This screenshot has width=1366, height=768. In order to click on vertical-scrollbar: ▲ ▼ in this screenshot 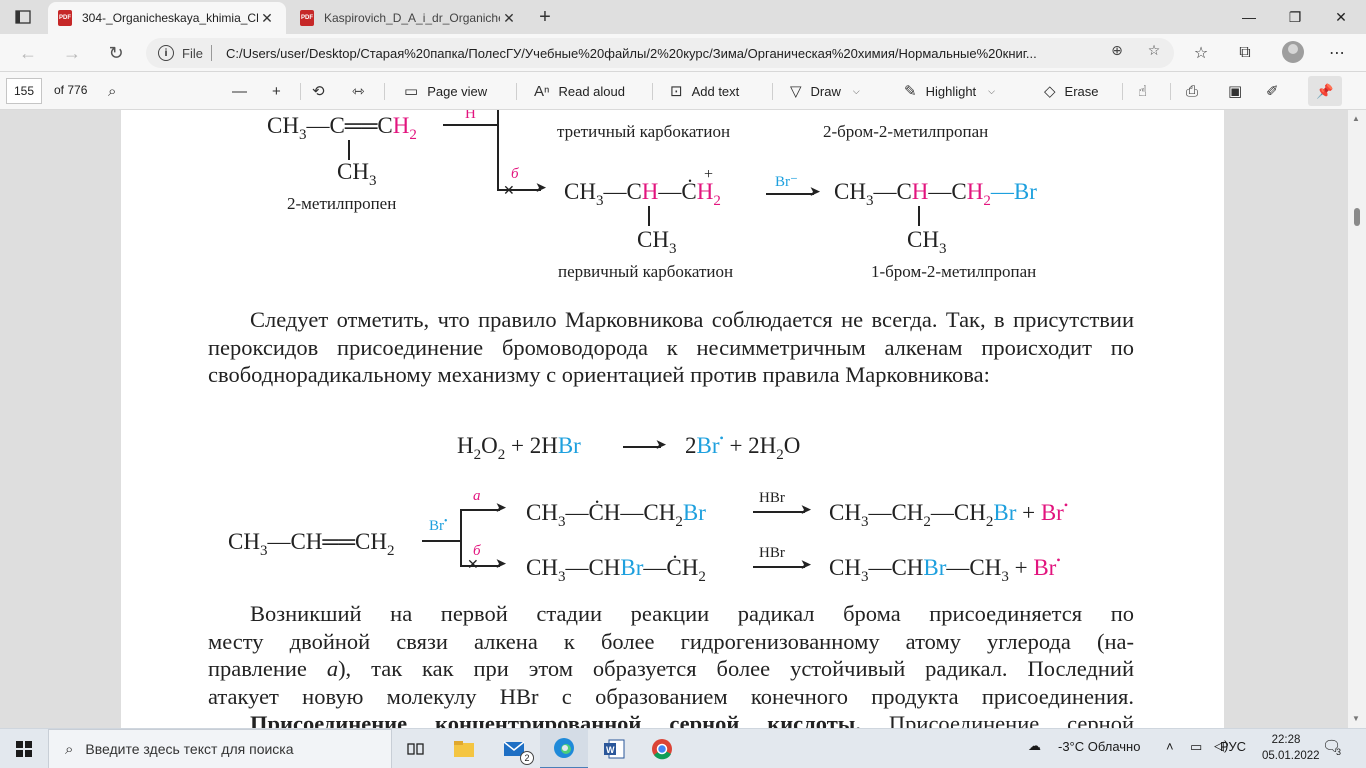, I will do `click(1357, 419)`.